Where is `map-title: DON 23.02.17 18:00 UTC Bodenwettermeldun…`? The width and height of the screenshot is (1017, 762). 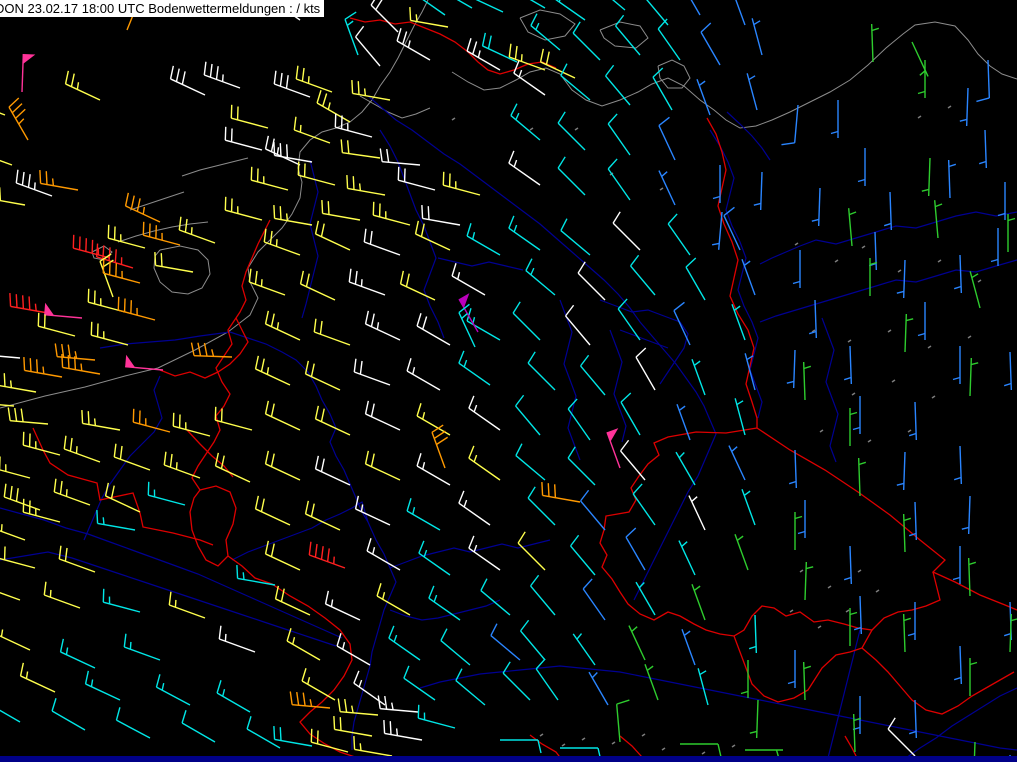 map-title: DON 23.02.17 18:00 UTC Bodenwettermeldun… is located at coordinates (160, 8).